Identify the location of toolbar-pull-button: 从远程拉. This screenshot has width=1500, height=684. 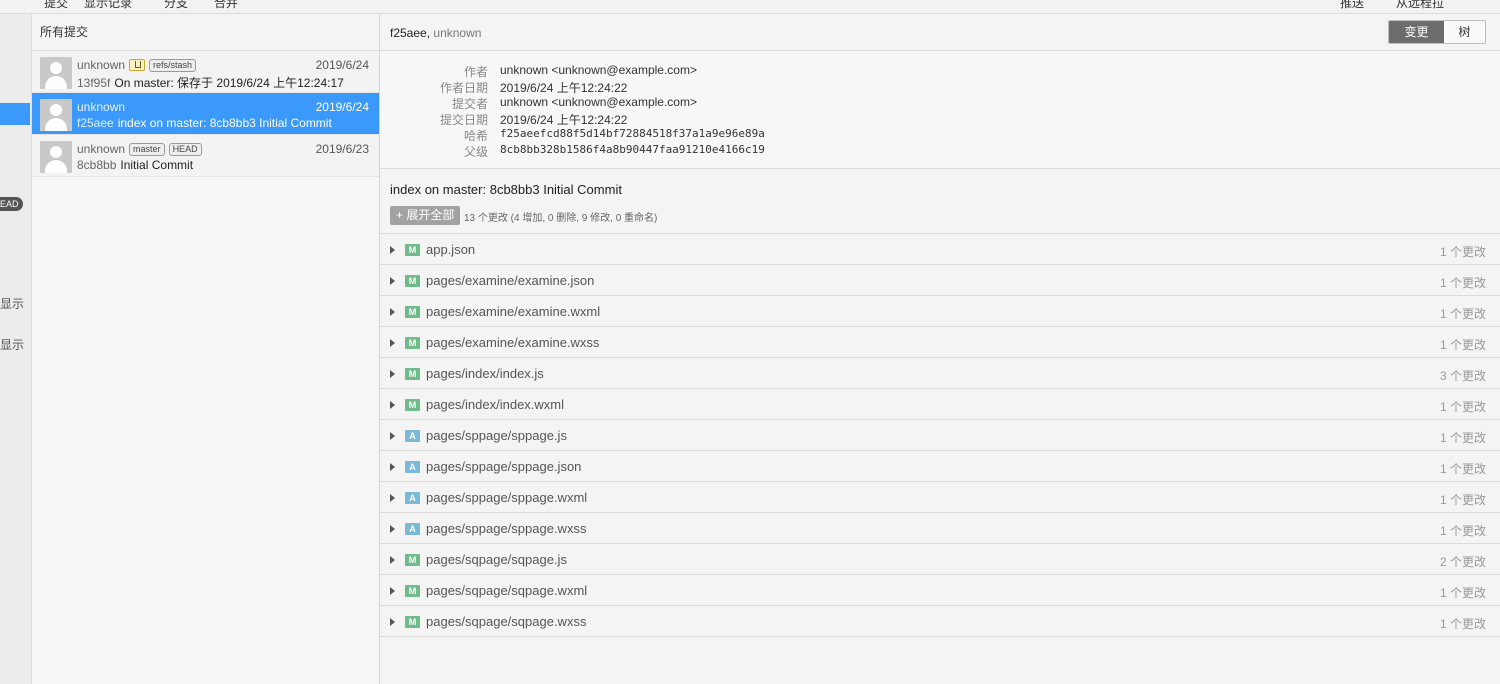
(1420, 5).